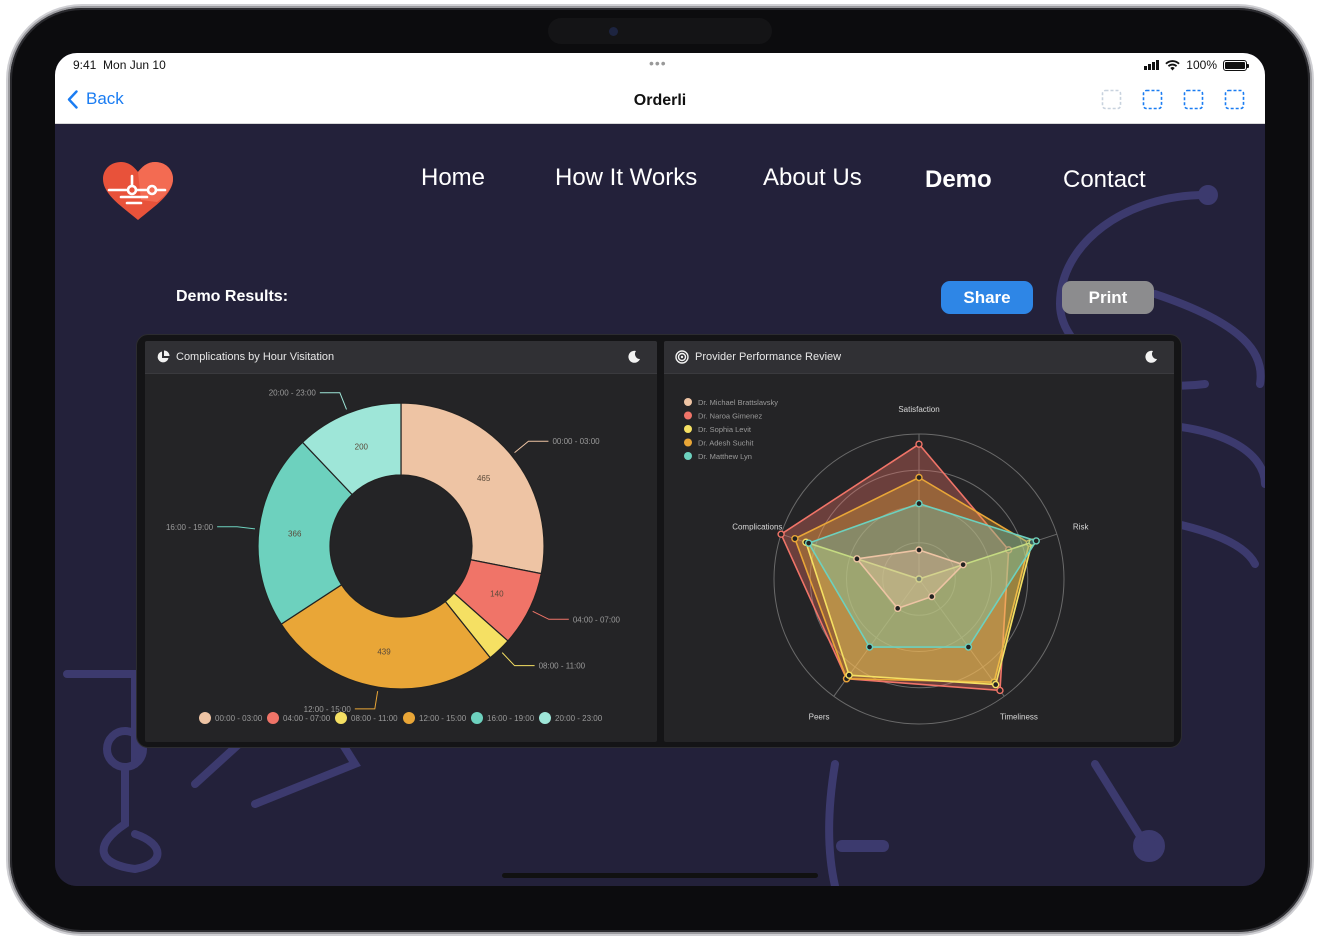  I want to click on page-title: Orderli, so click(660, 100).